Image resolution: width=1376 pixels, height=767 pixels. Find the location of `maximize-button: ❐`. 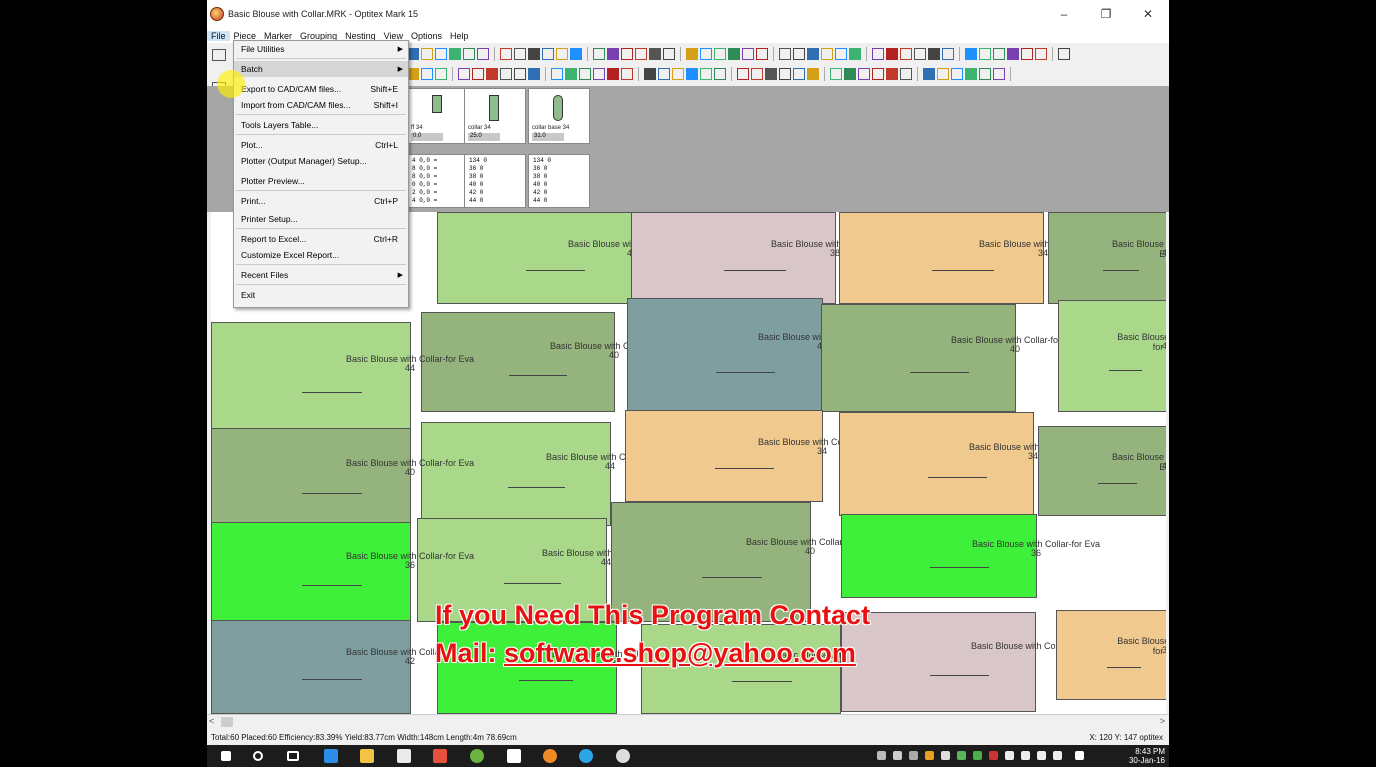

maximize-button: ❐ is located at coordinates (1106, 14).